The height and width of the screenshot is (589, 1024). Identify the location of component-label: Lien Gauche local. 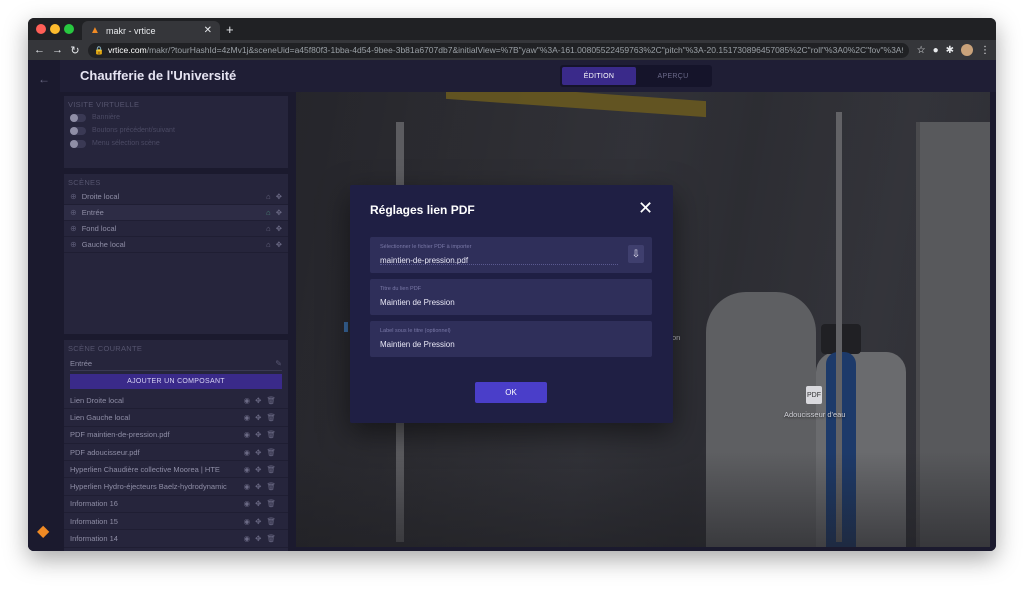
(100, 417).